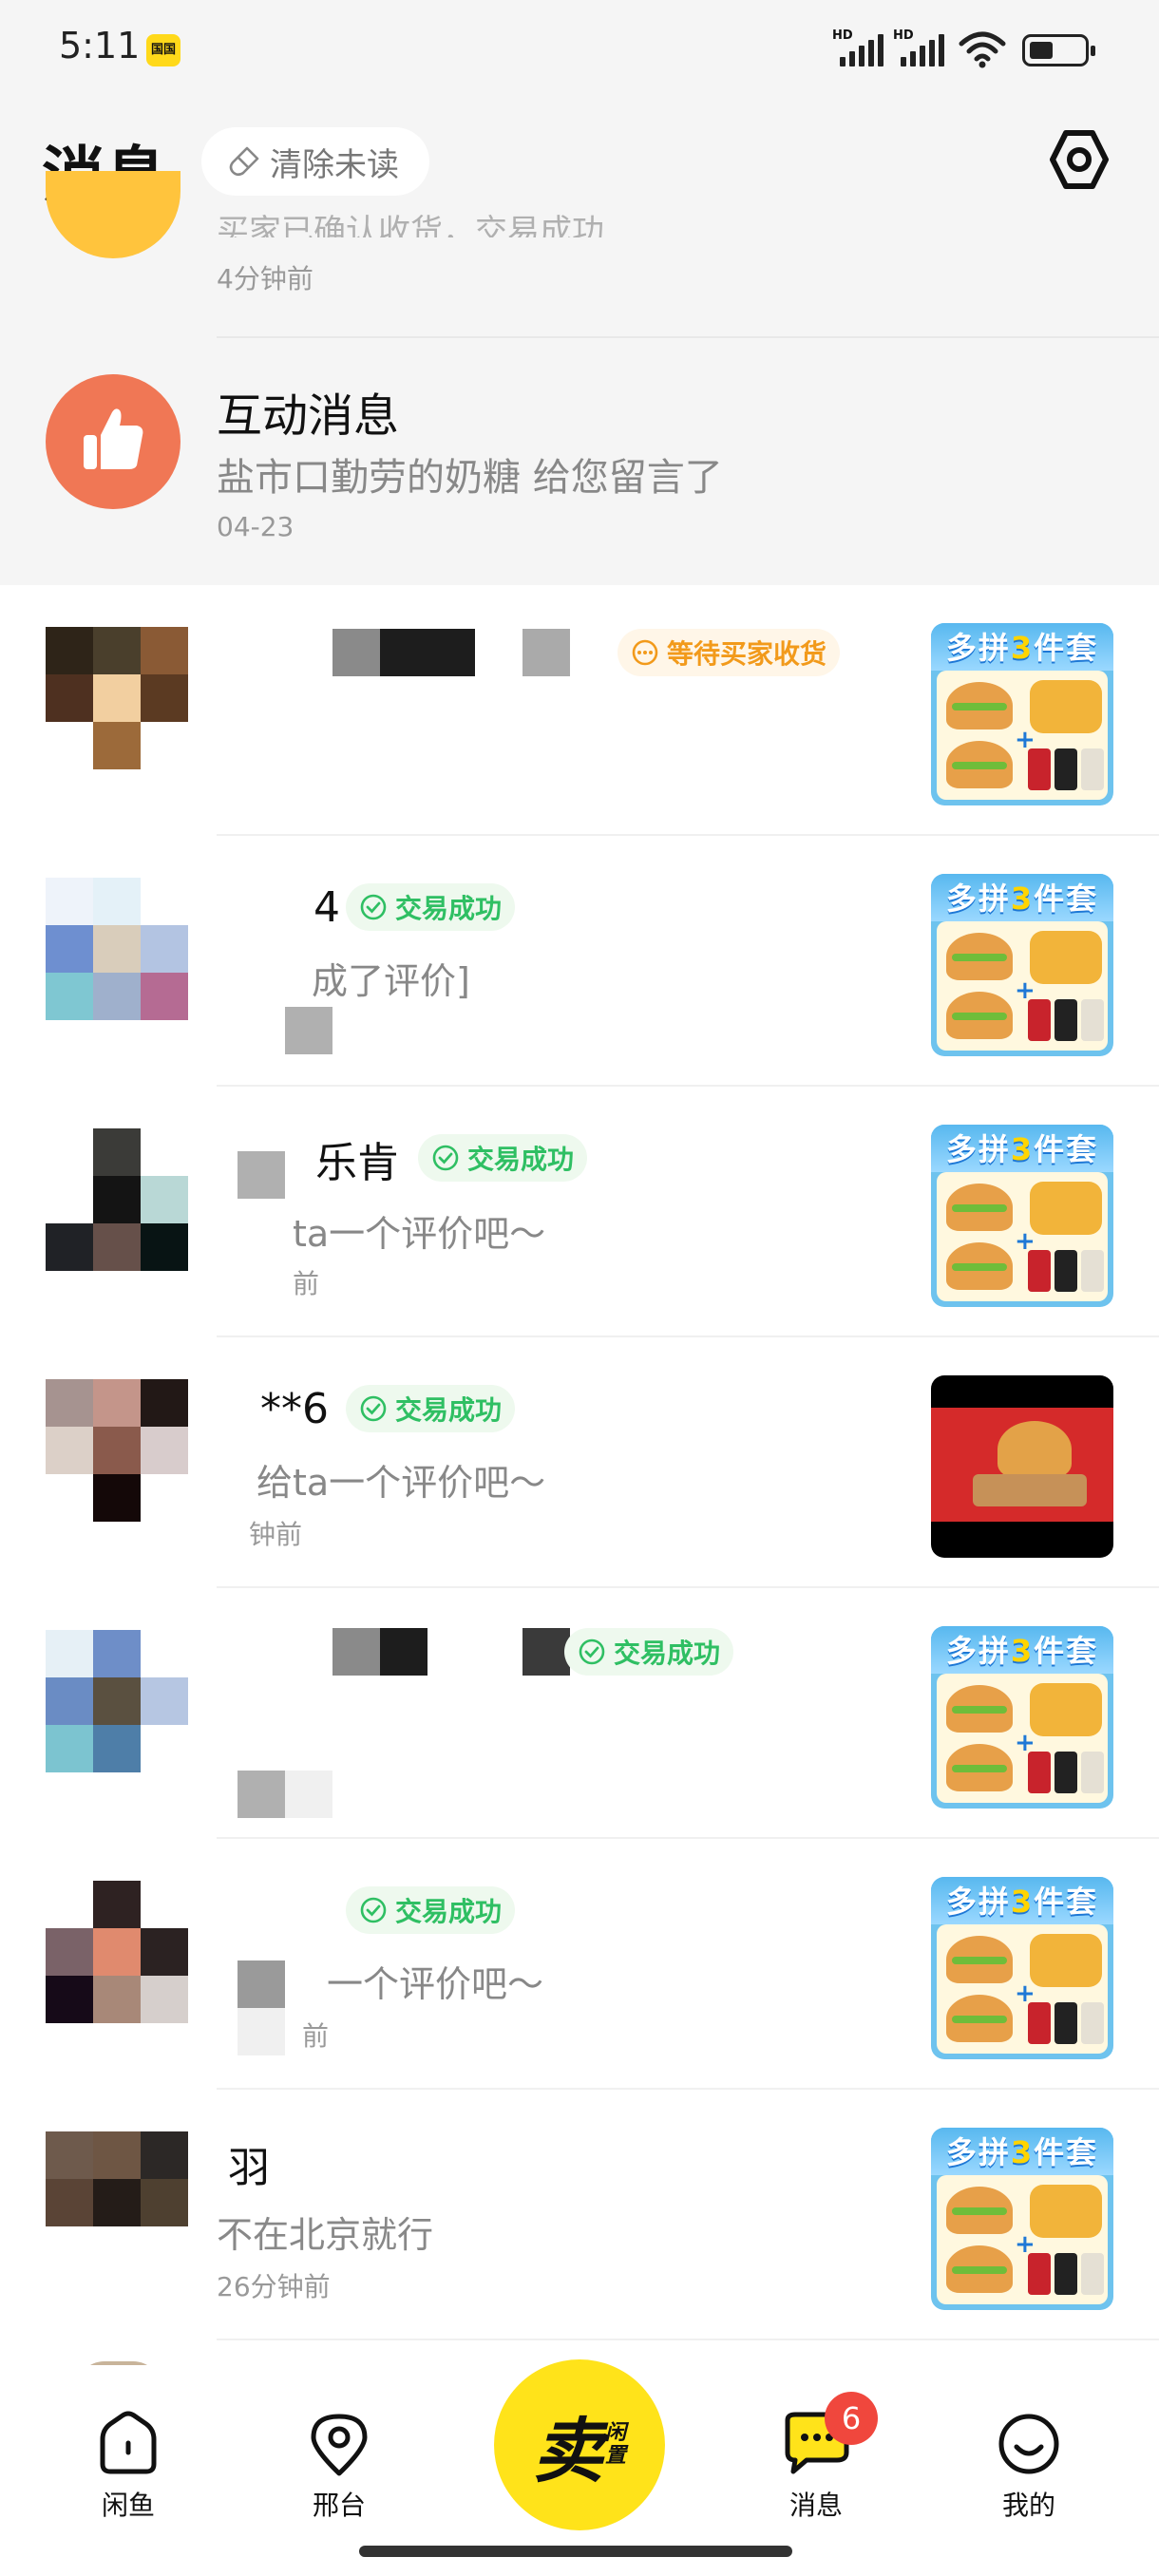  I want to click on calendar-badge-icon: 国国, so click(163, 50).